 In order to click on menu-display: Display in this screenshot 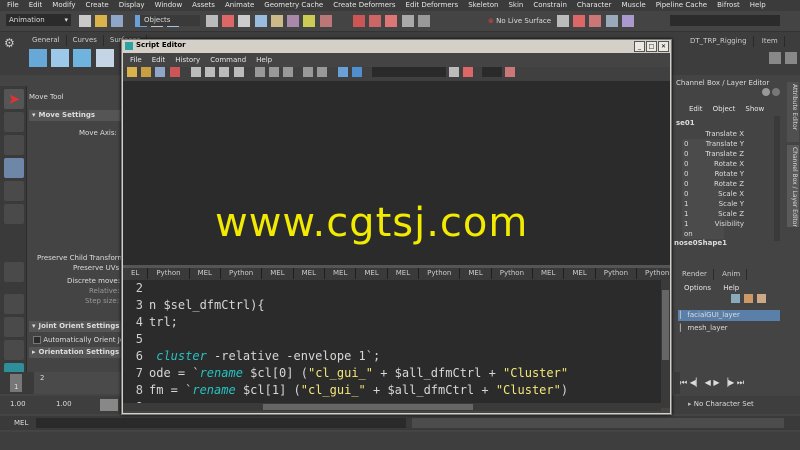, I will do `click(132, 5)`.